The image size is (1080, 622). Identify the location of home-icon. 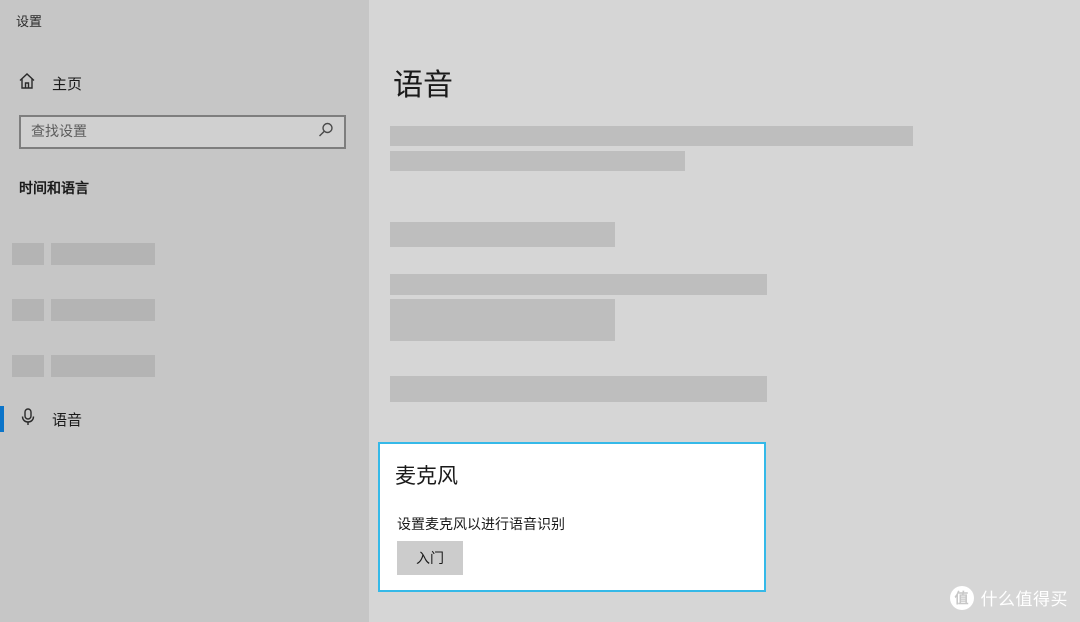
(27, 83).